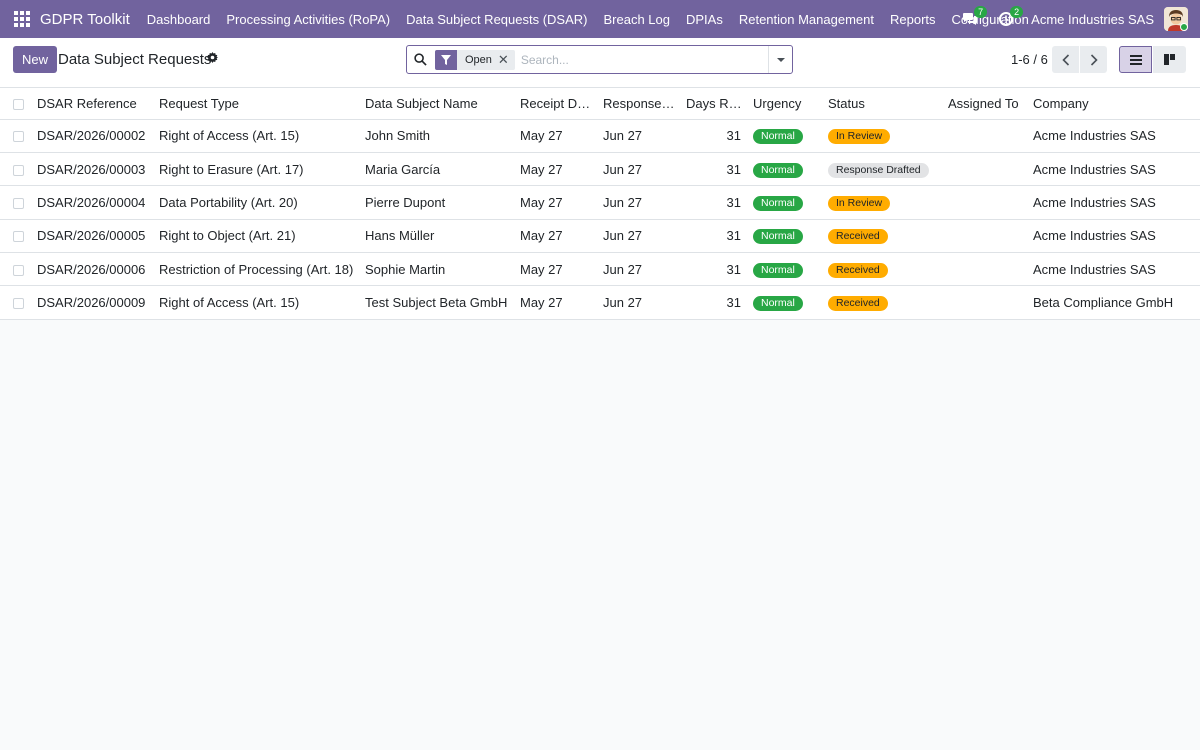 The height and width of the screenshot is (750, 1200). I want to click on cell-reference: DSAR/2026/00005, so click(94, 236).